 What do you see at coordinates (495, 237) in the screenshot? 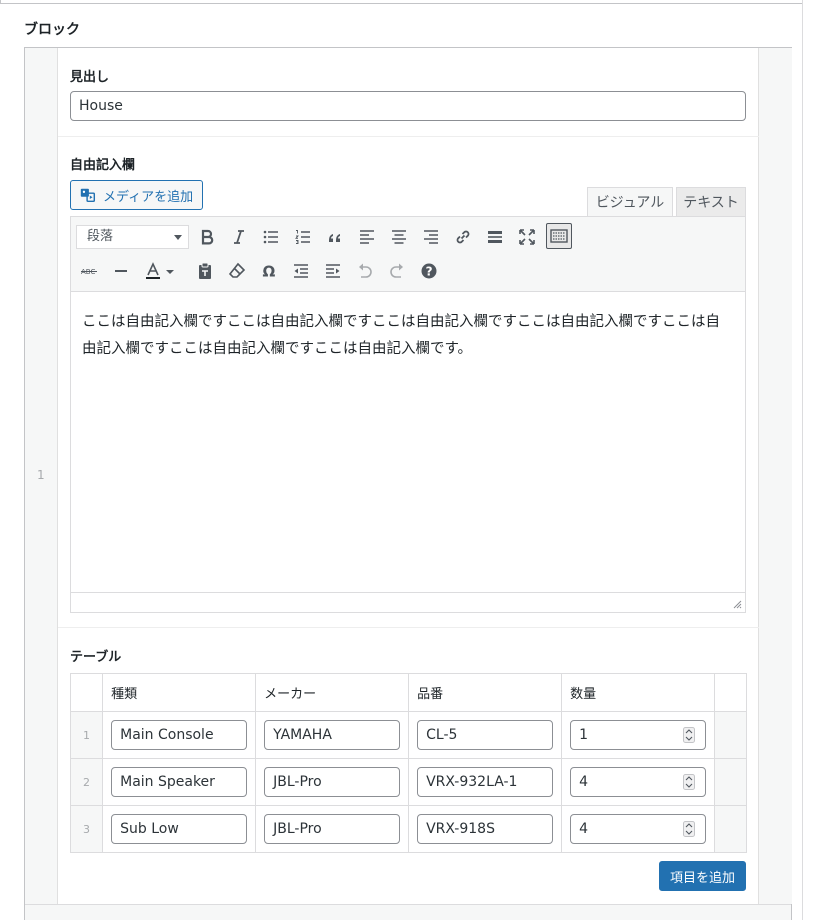
I see `read-more-icon` at bounding box center [495, 237].